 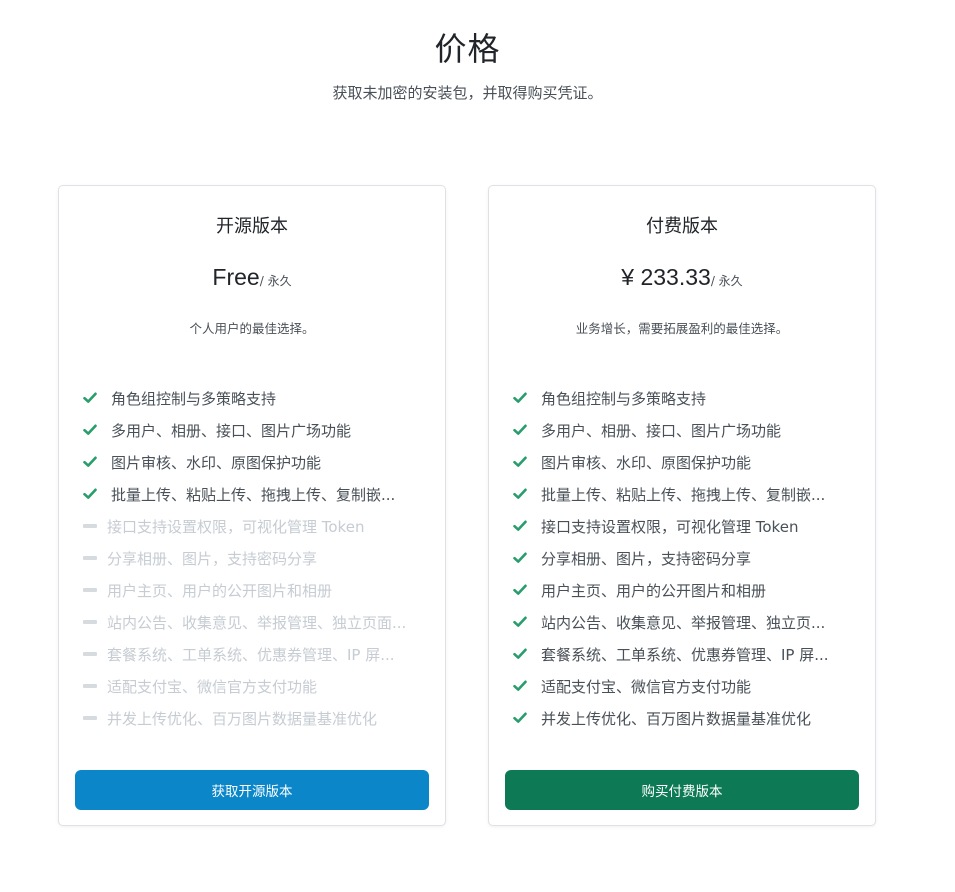 I want to click on price-amount: ¥ 233.33, so click(x=666, y=277).